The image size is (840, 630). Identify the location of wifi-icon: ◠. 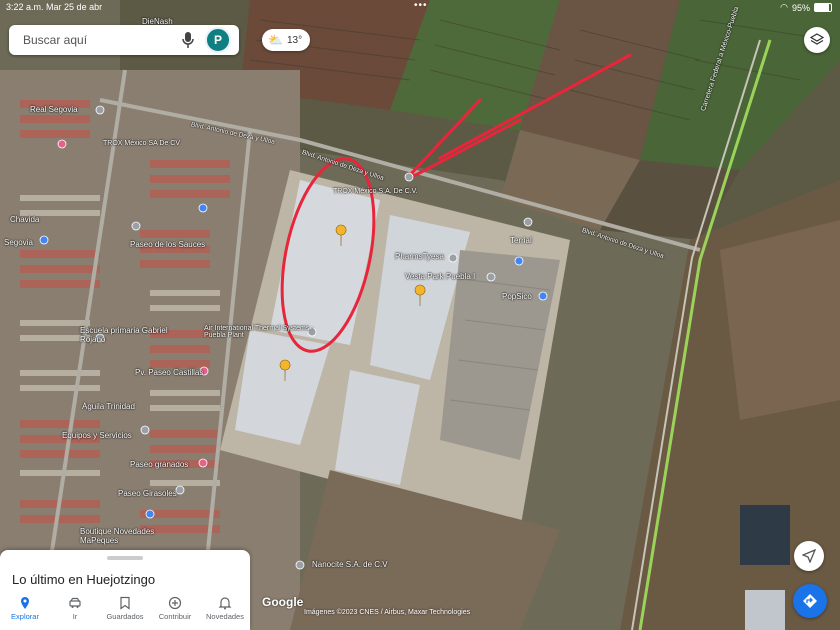
(784, 7).